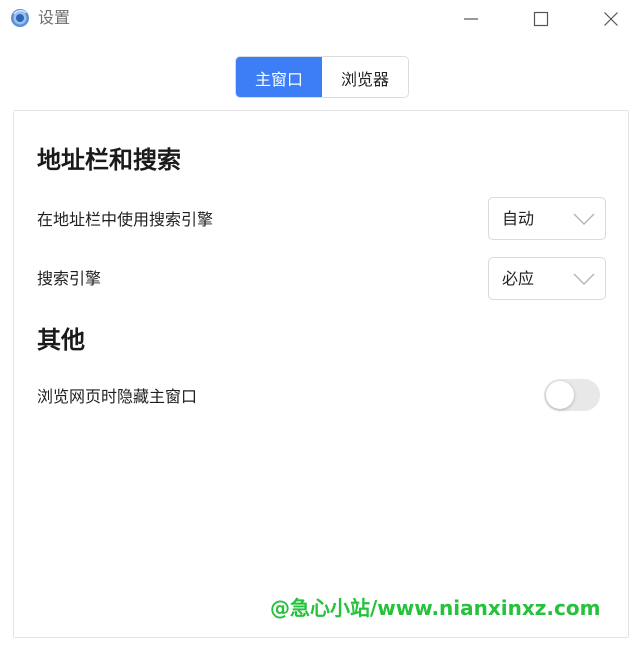  What do you see at coordinates (435, 608) in the screenshot?
I see `watermark-text: @急心小站/www.nianxinxz.com` at bounding box center [435, 608].